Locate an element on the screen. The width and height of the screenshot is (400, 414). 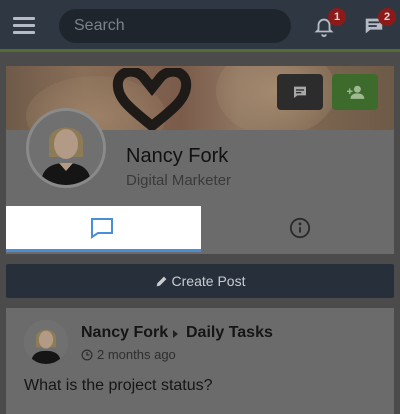
create-post-button: Create Post is located at coordinates (200, 281).